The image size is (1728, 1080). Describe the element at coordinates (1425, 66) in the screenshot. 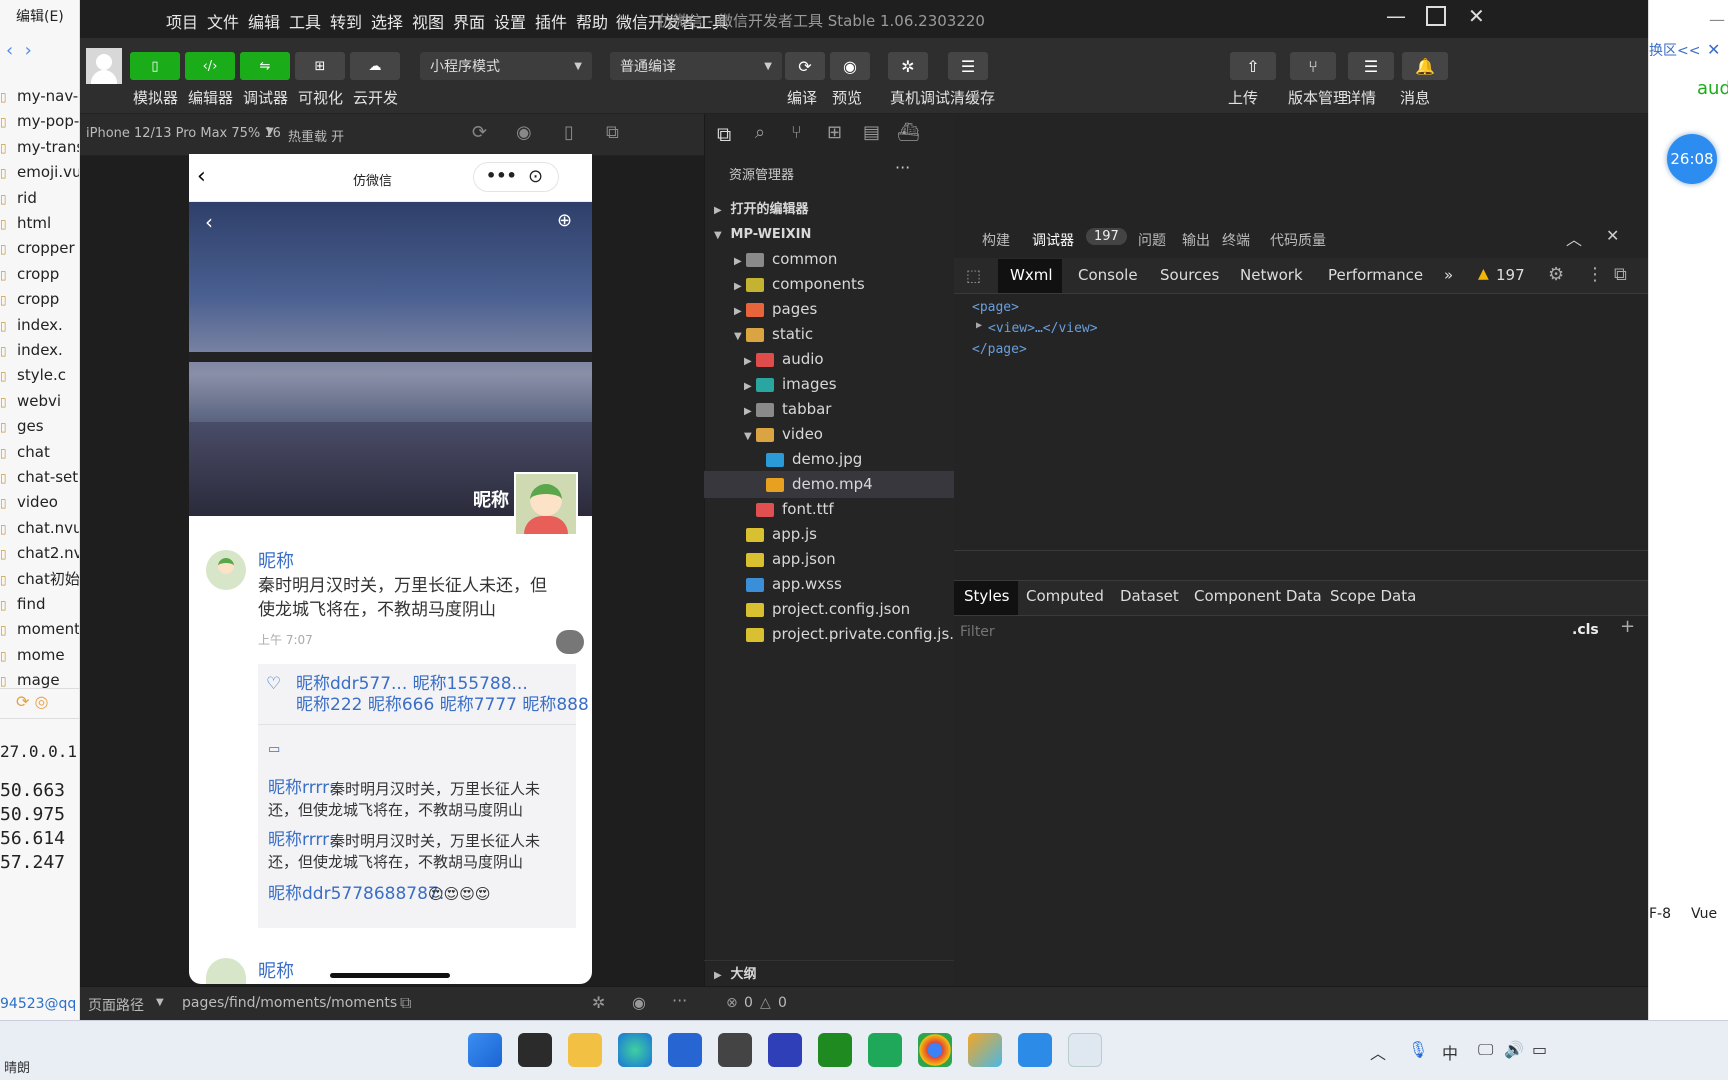

I see `right-tool-button: 🔔` at that location.